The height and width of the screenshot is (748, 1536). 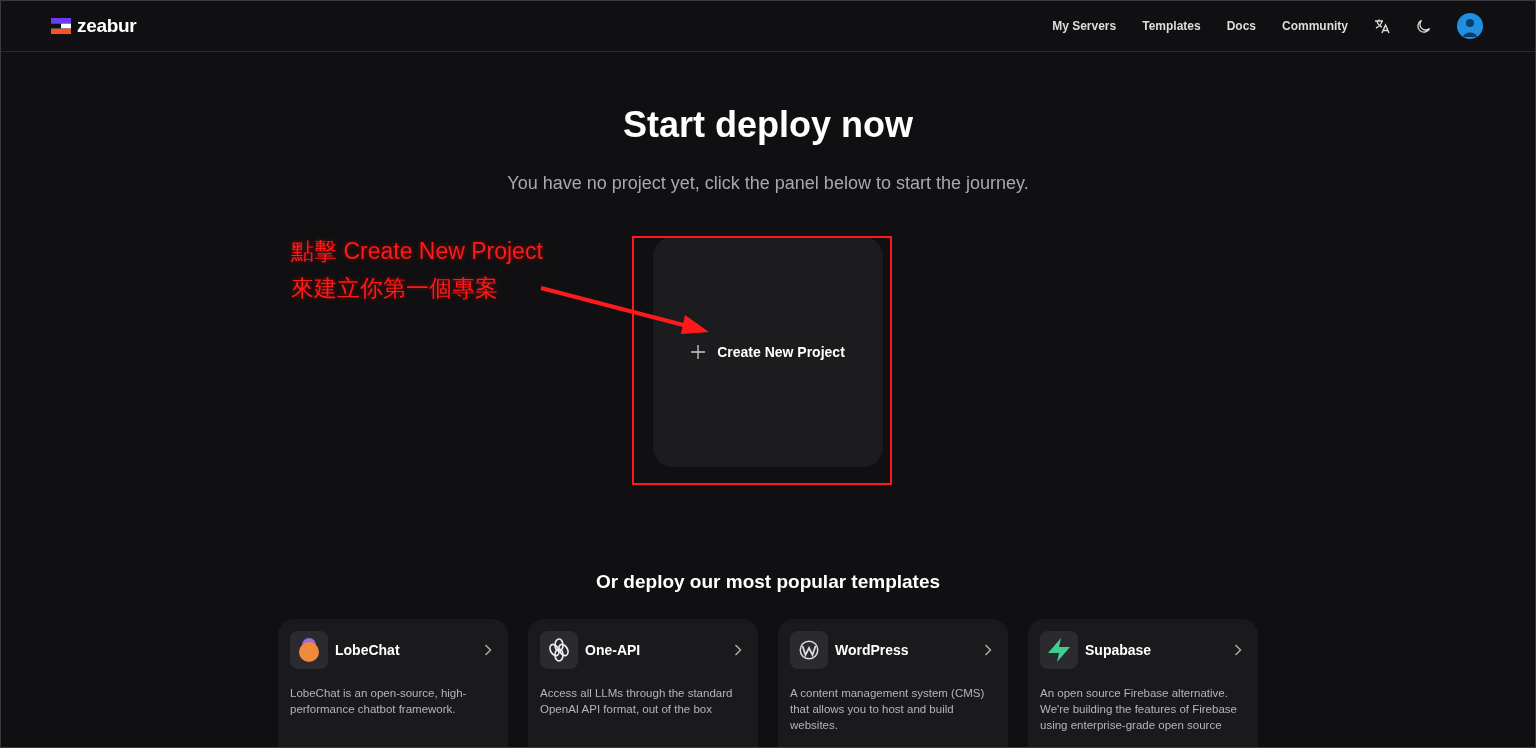 I want to click on template-description: An open source Firebase alternative. We're building the features of Firebase using enterprise-grade open source, so click(x=1139, y=709).